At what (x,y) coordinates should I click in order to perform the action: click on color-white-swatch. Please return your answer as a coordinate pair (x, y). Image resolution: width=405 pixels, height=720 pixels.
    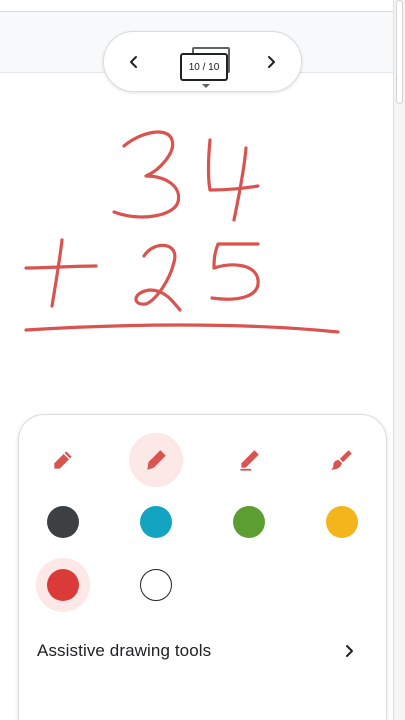
    Looking at the image, I should click on (156, 585).